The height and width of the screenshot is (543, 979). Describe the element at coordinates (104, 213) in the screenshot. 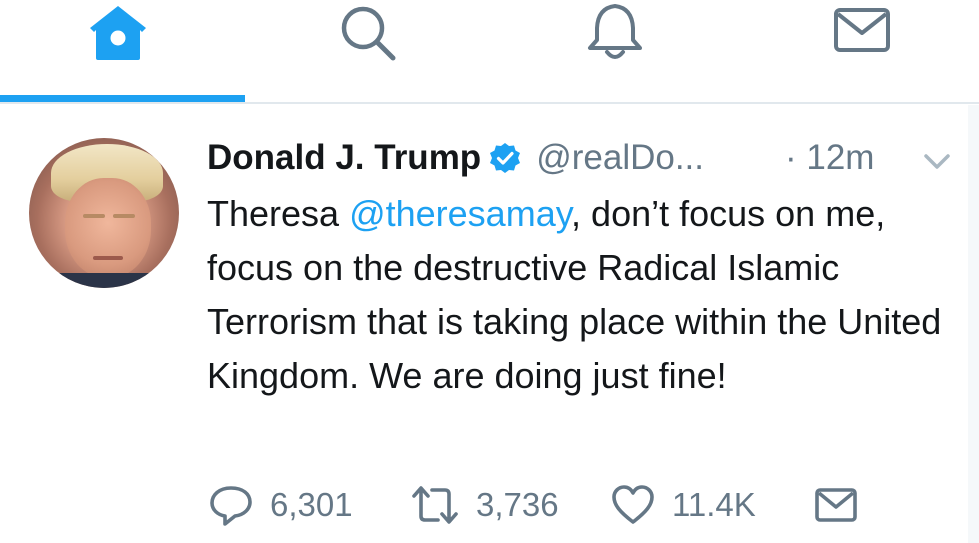

I see `avatar` at that location.